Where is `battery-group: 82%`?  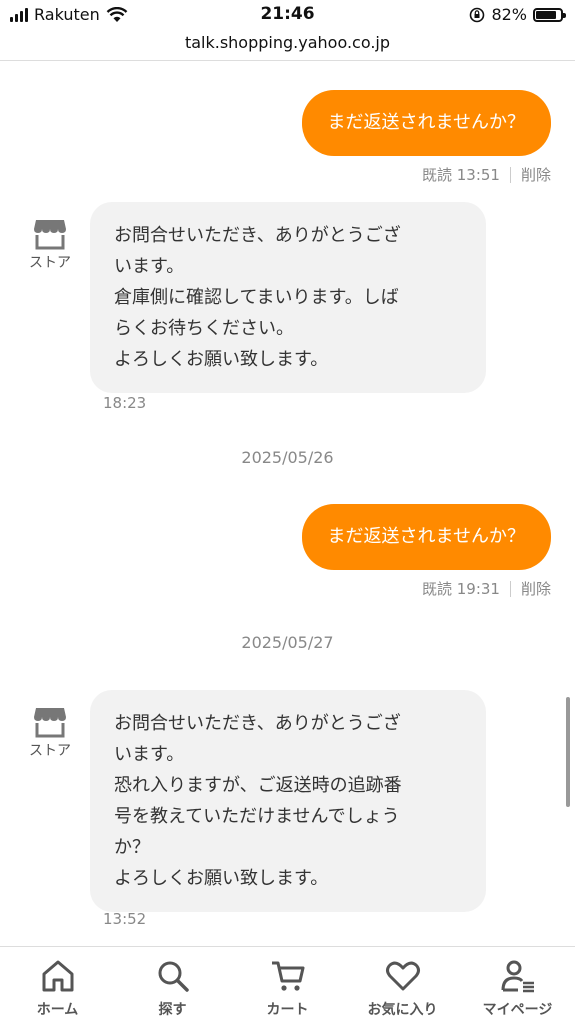
battery-group: 82% is located at coordinates (517, 14).